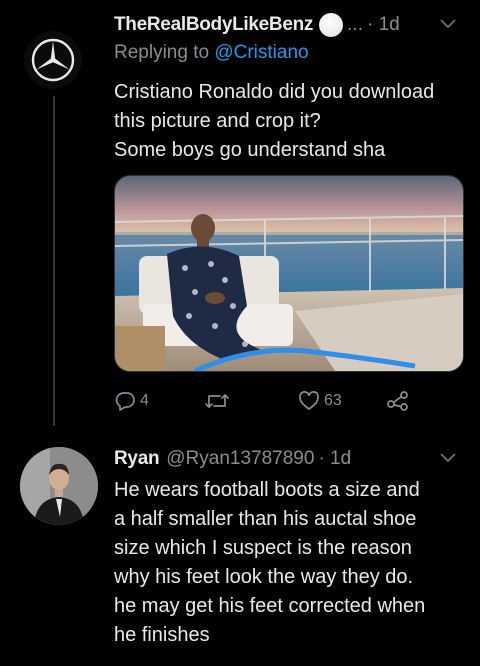 Image resolution: width=480 pixels, height=666 pixels. Describe the element at coordinates (264, 577) in the screenshot. I see `tweet2-text-line: why his feet look the way they do.` at that location.